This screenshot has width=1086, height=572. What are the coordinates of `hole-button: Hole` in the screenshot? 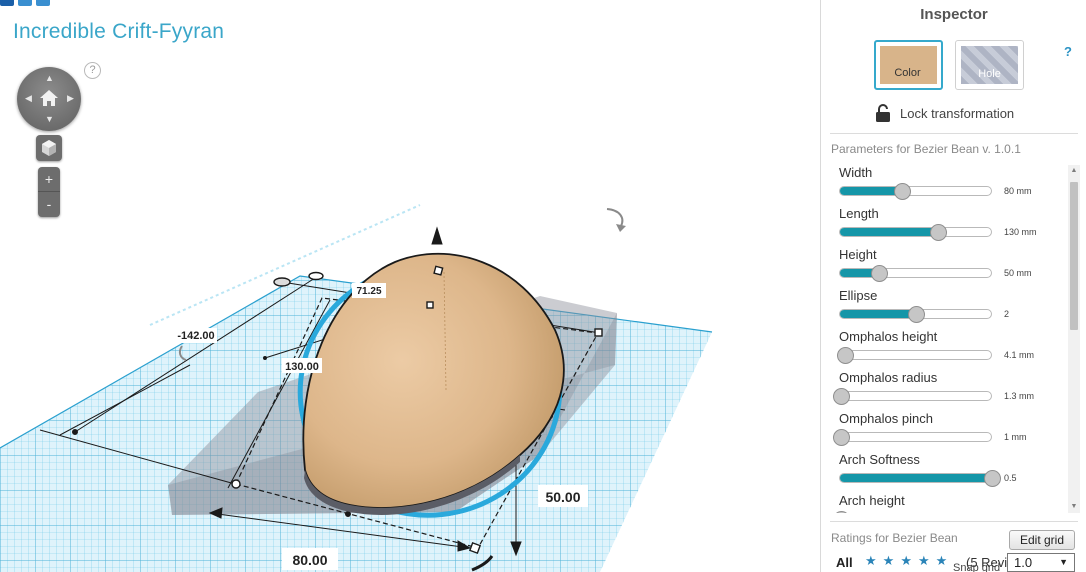 It's located at (989, 65).